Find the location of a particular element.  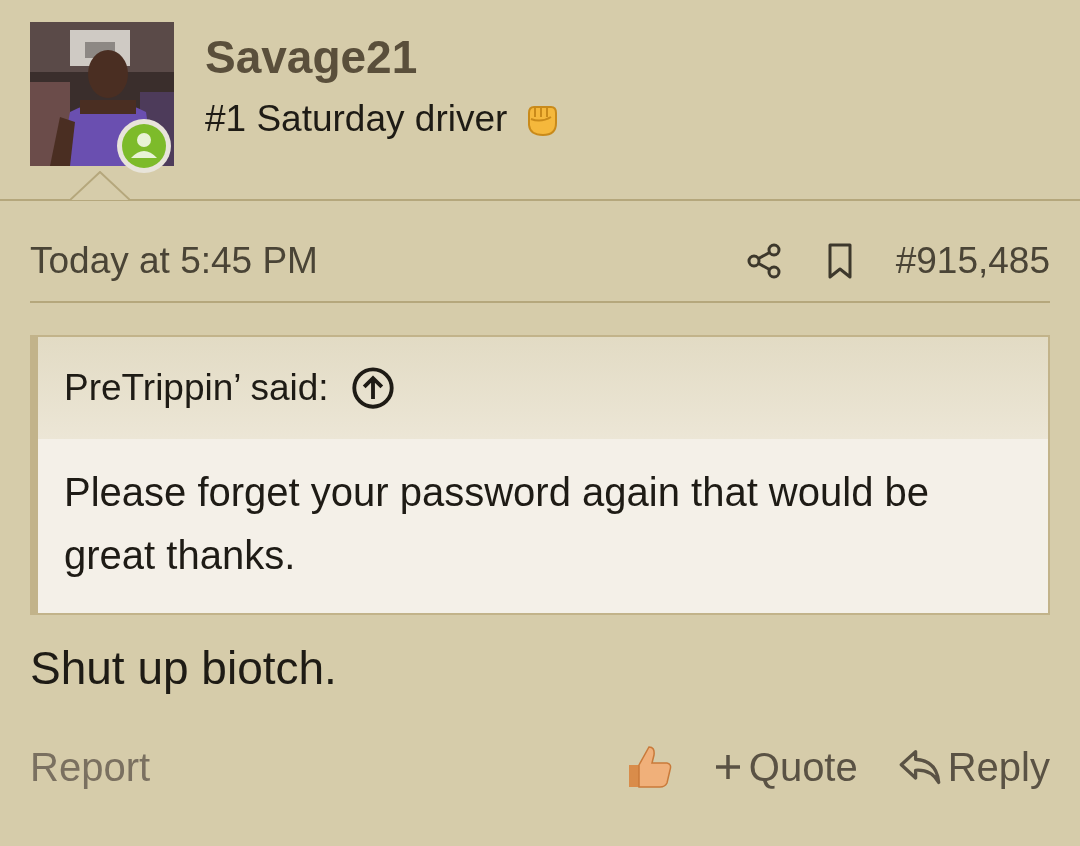

message-text: Shut up biotch. is located at coordinates (184, 668).